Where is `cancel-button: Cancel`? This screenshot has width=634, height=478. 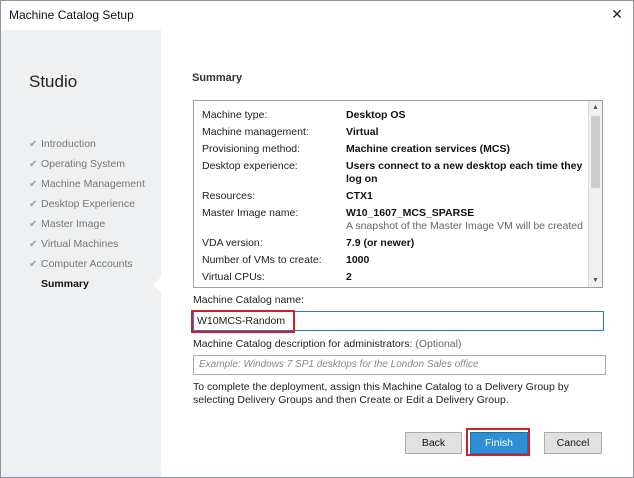 cancel-button: Cancel is located at coordinates (573, 443).